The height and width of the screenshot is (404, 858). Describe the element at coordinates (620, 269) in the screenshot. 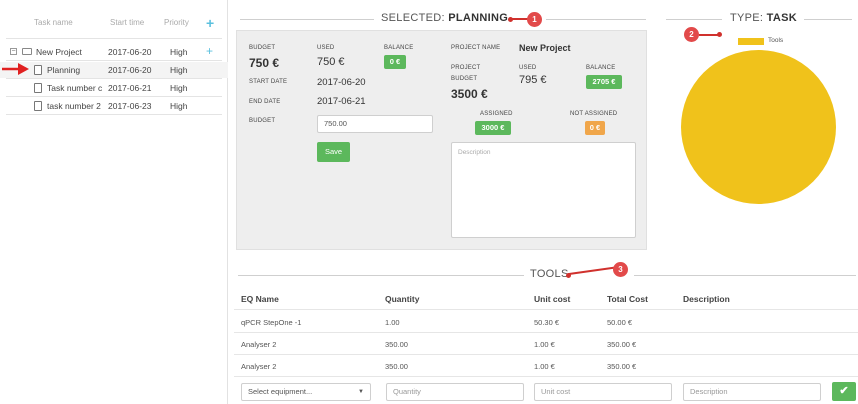

I see `annotation-badge-3: 3` at that location.